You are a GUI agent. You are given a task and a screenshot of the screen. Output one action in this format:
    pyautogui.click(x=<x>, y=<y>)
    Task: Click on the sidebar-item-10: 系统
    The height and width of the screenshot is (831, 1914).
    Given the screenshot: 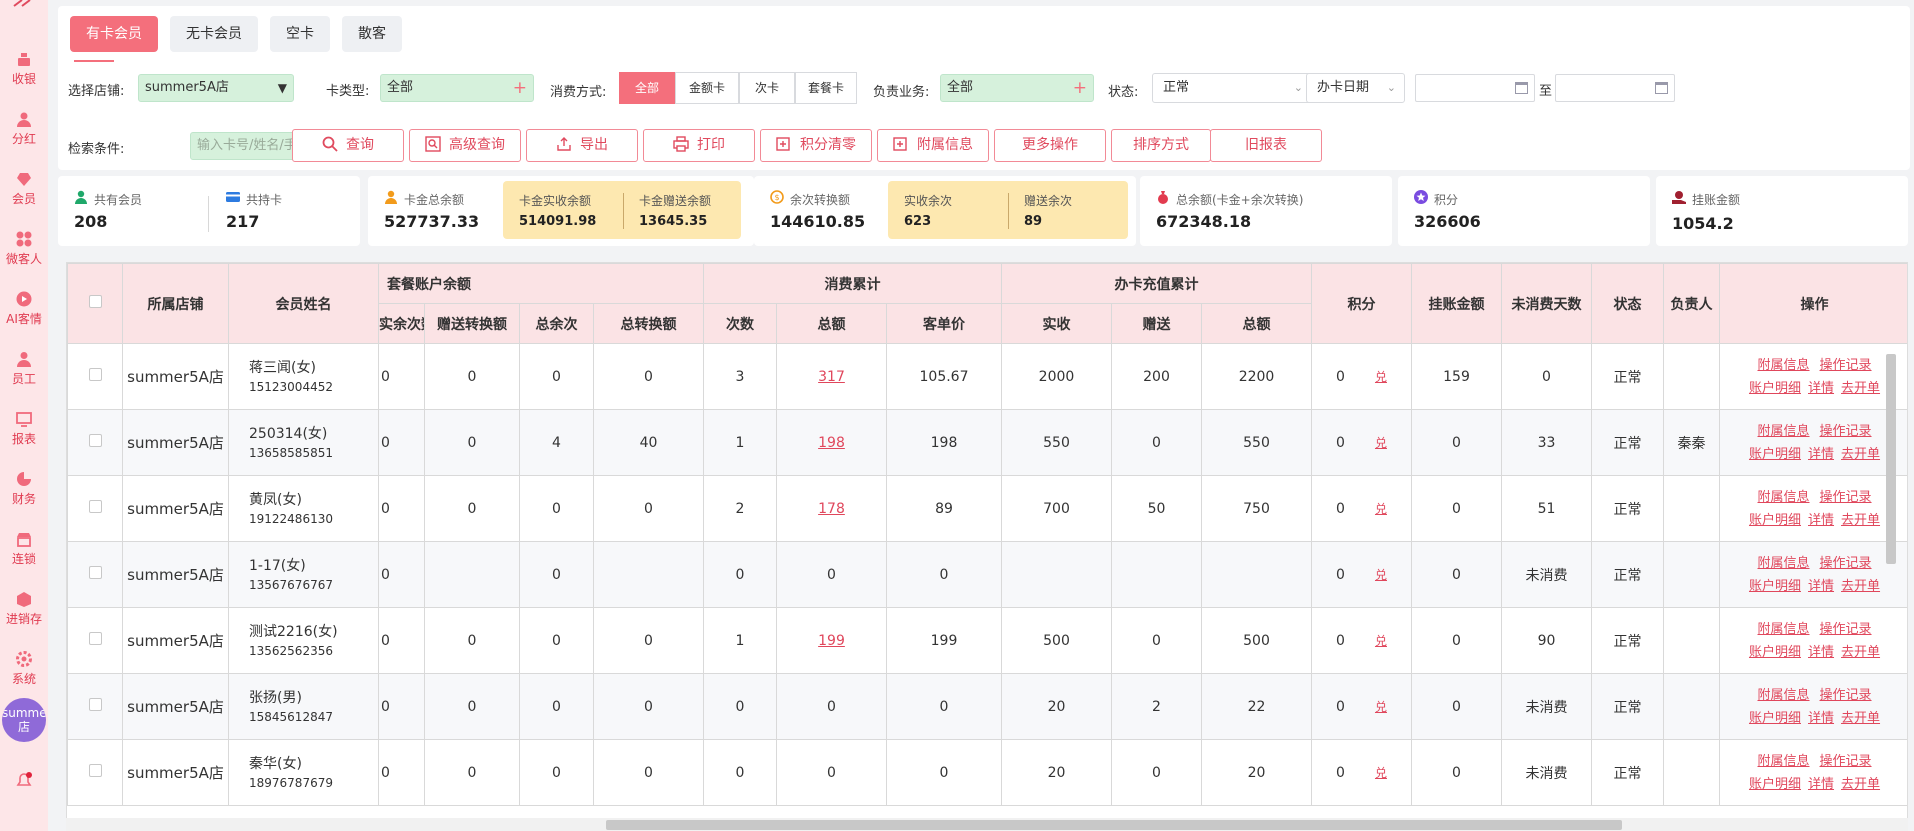 What is the action you would take?
    pyautogui.click(x=24, y=667)
    